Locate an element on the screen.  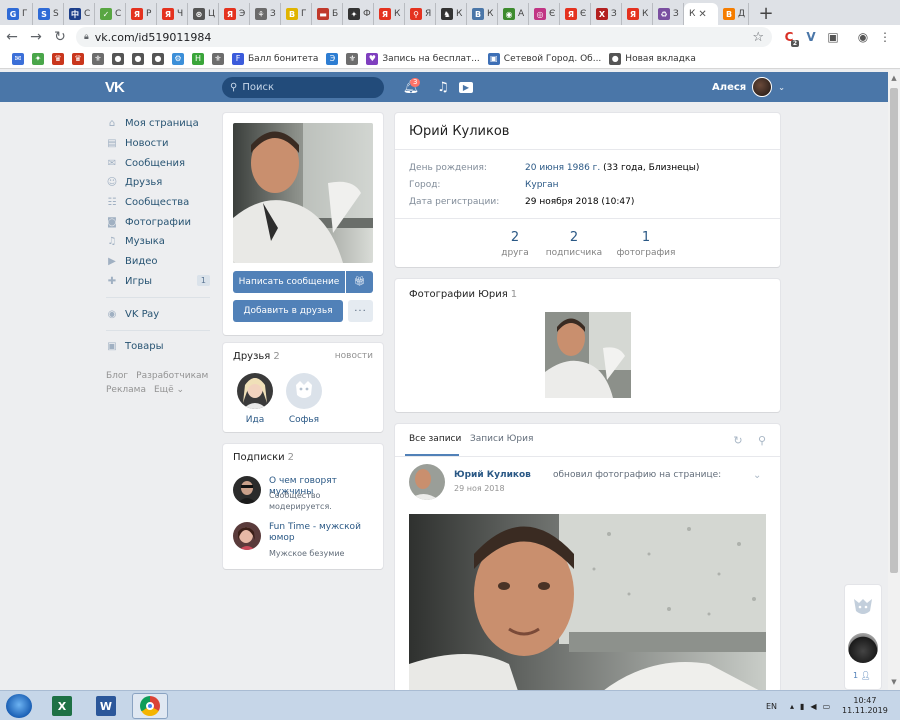
browser-tab: ЯЧ is located at coordinates (172, 14).